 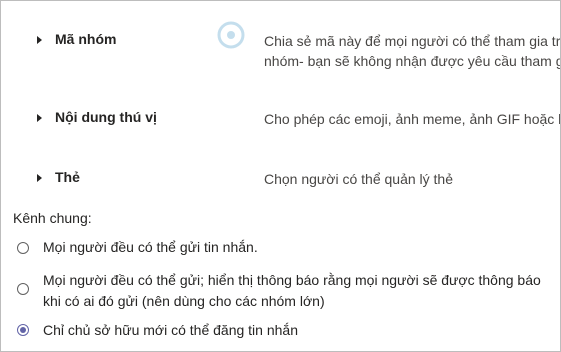 I want to click on radio-label-line: Chỉ chủ sở hữu mới có thể đăng tin nhắn, so click(x=170, y=330).